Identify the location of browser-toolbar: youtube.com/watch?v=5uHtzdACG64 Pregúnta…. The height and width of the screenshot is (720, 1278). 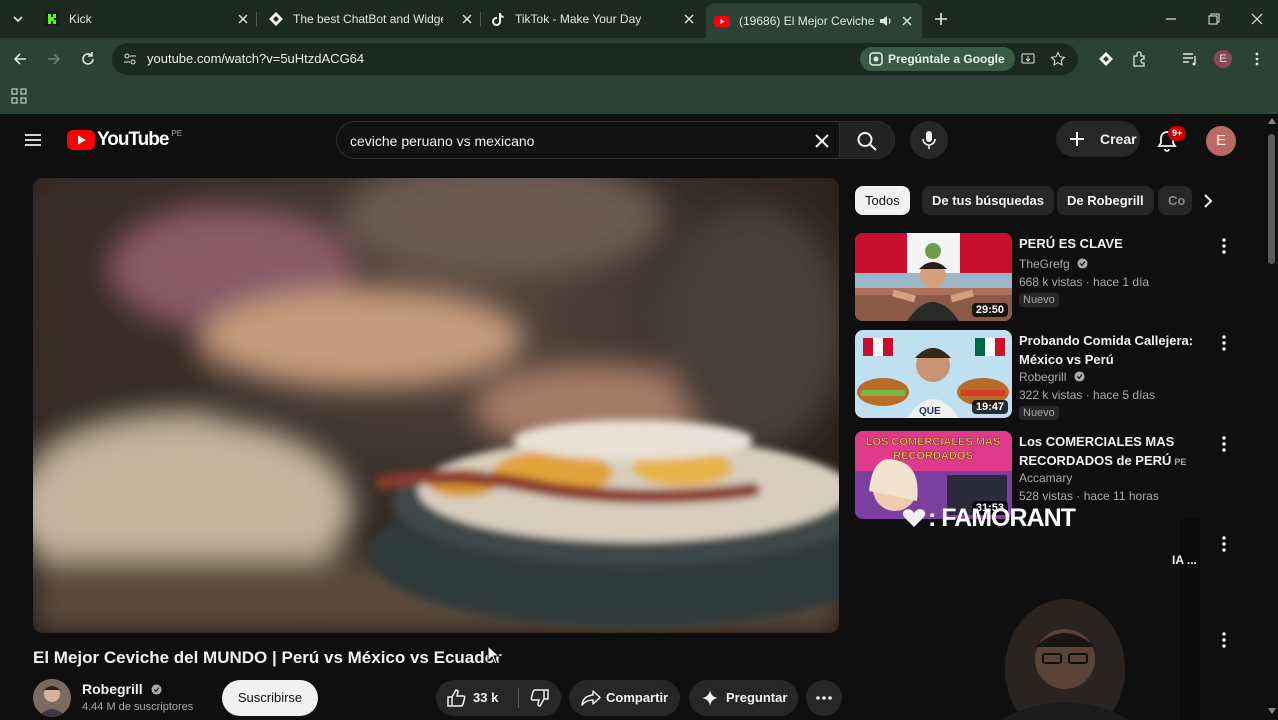
(639, 59).